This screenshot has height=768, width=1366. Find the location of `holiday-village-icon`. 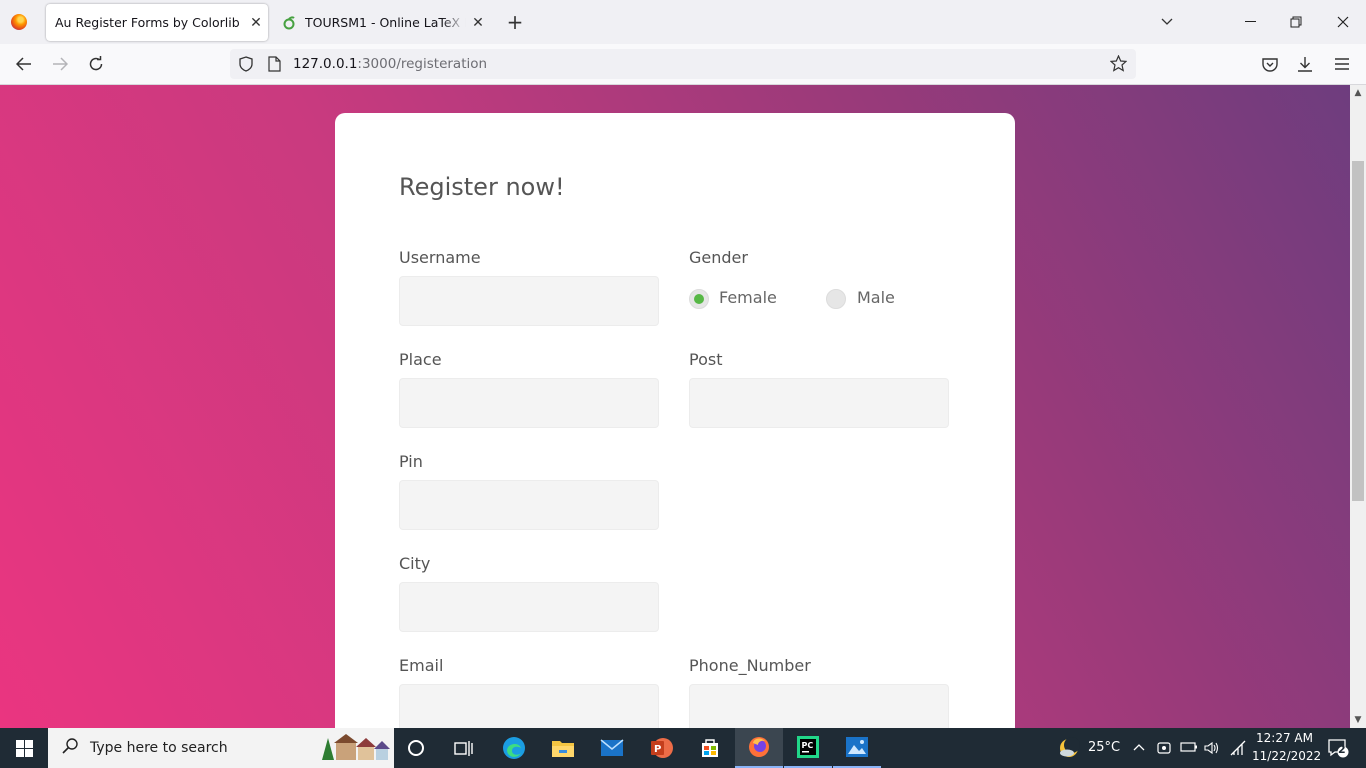

holiday-village-icon is located at coordinates (352, 748).